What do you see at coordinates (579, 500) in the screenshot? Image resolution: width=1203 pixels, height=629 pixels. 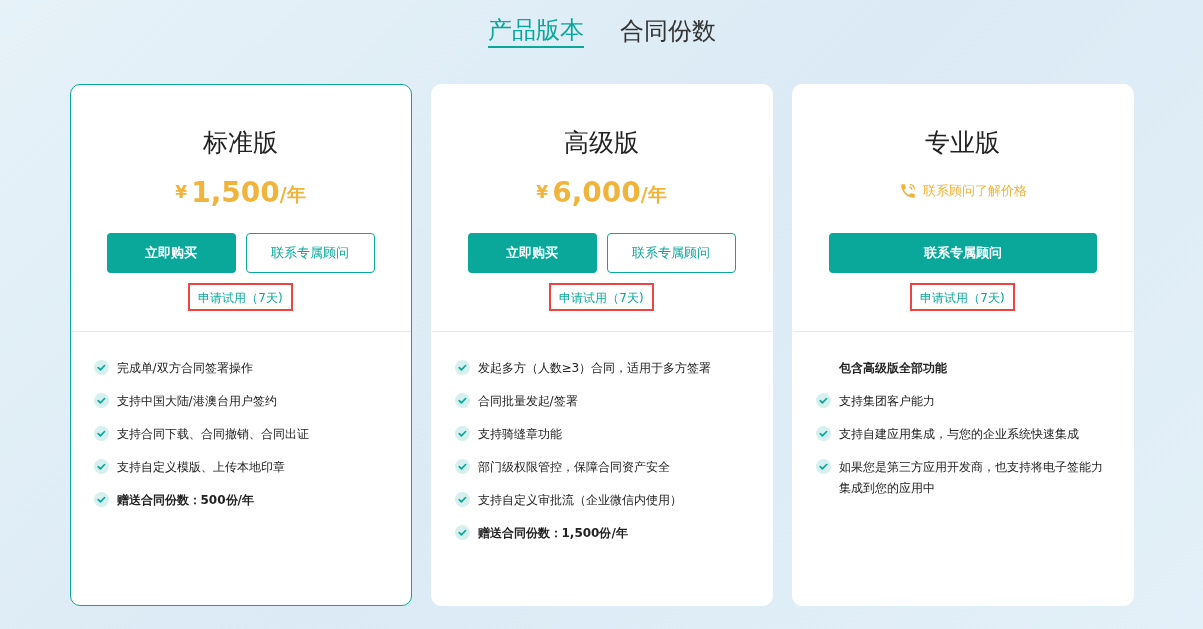 I see `feature-text: 支持自定义审批流（企业微信内使用）` at bounding box center [579, 500].